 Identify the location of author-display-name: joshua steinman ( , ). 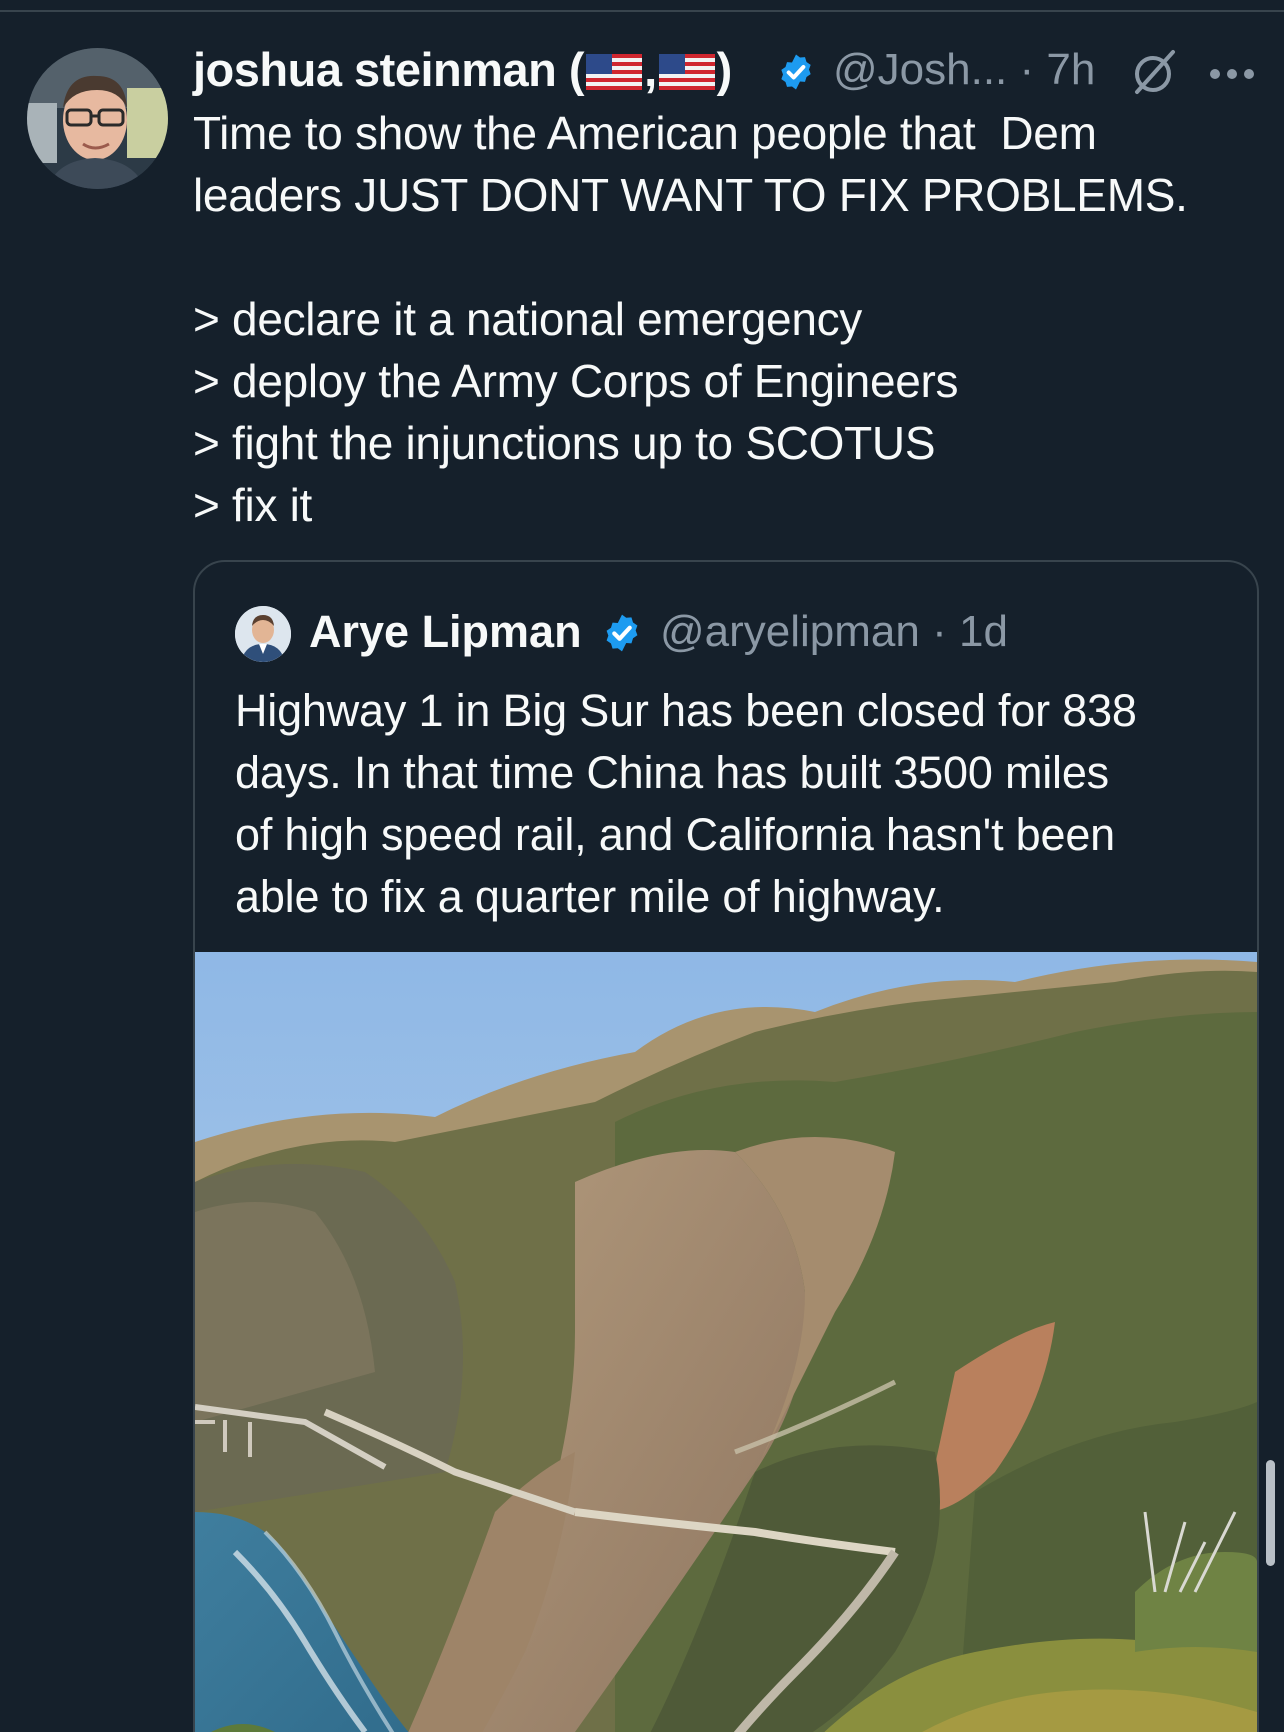
(462, 70).